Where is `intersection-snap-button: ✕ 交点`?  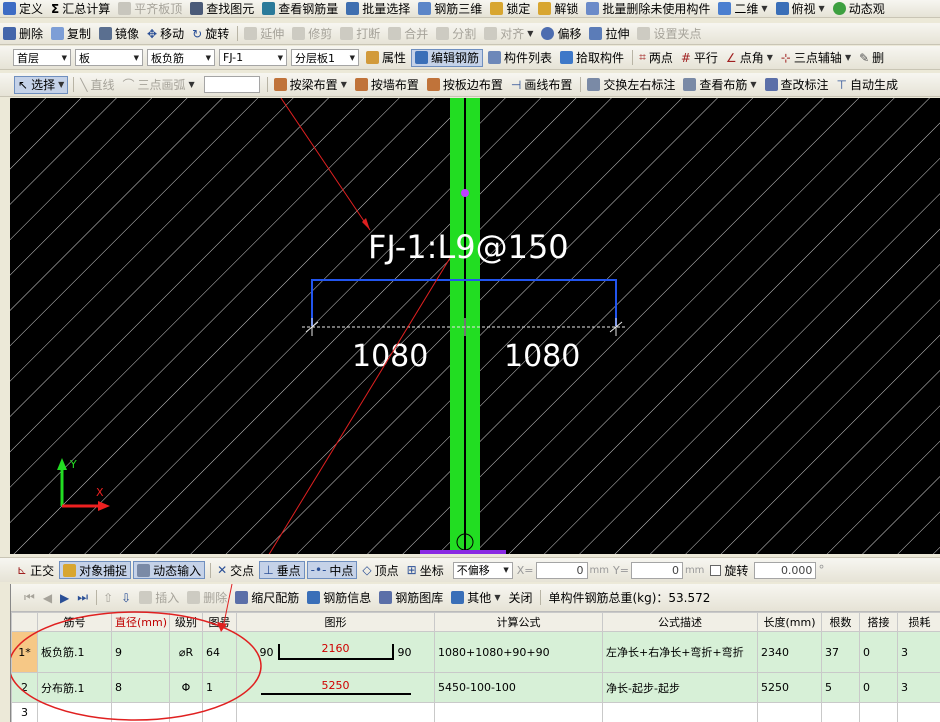 intersection-snap-button: ✕ 交点 is located at coordinates (235, 570).